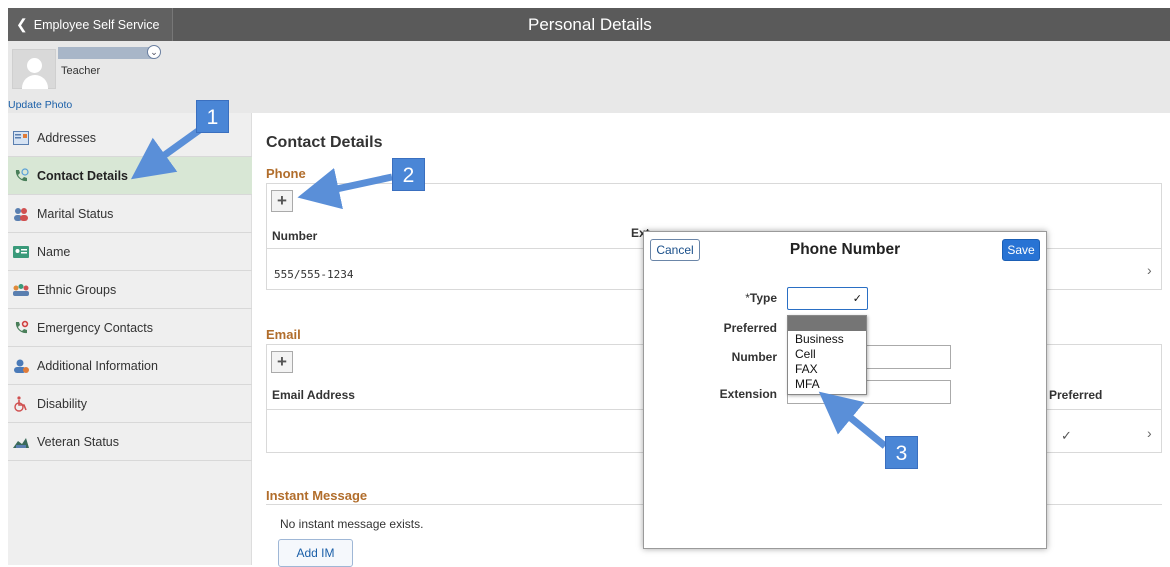 This screenshot has width=1170, height=567. What do you see at coordinates (754, 357) in the screenshot?
I see `number-label: Number` at bounding box center [754, 357].